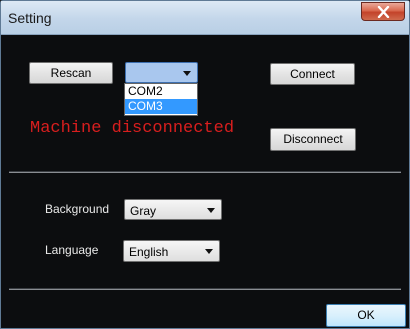 The image size is (410, 329). Describe the element at coordinates (161, 72) in the screenshot. I see `port-select` at that location.